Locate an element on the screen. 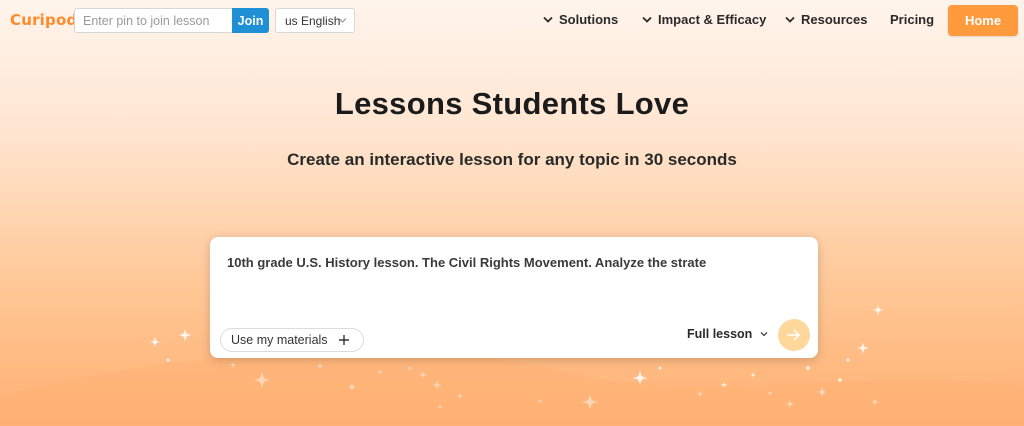  generate-button is located at coordinates (794, 335).